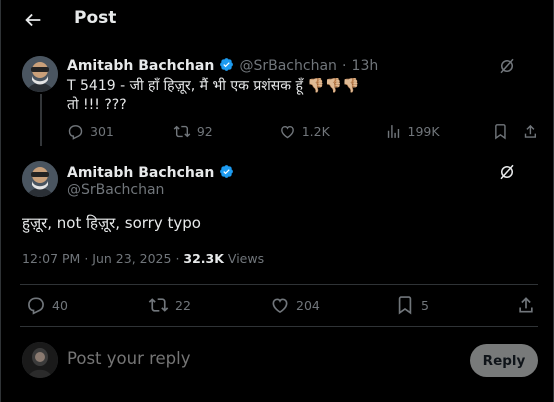 This screenshot has height=402, width=554. I want to click on bookmark-action: 5, so click(455, 305).